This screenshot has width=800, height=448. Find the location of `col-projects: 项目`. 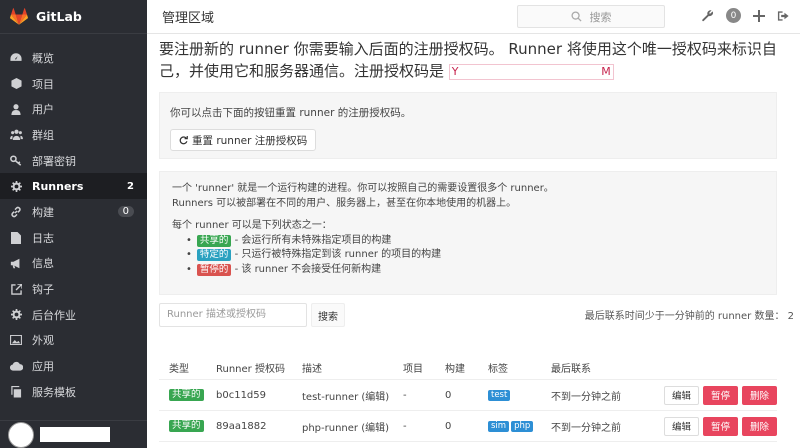

col-projects: 项目 is located at coordinates (413, 369).